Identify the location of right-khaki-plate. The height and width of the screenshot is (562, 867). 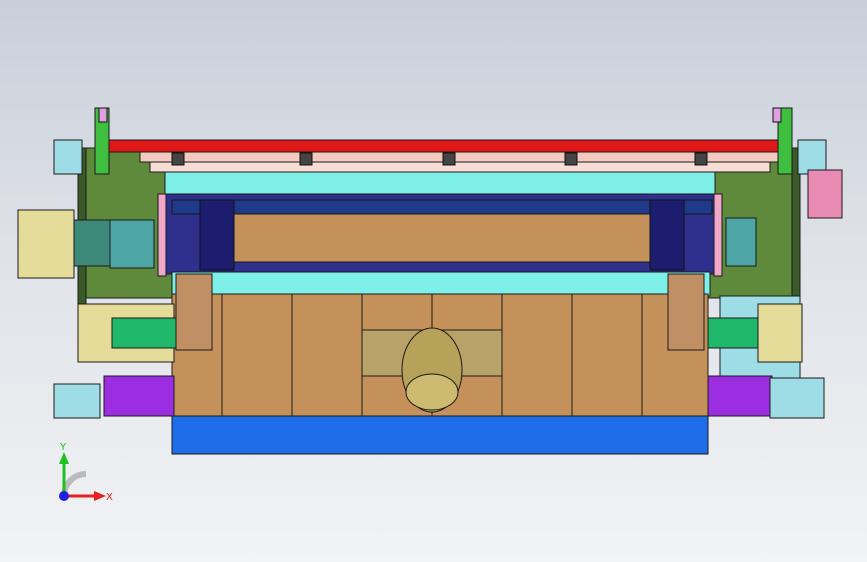
(780, 333).